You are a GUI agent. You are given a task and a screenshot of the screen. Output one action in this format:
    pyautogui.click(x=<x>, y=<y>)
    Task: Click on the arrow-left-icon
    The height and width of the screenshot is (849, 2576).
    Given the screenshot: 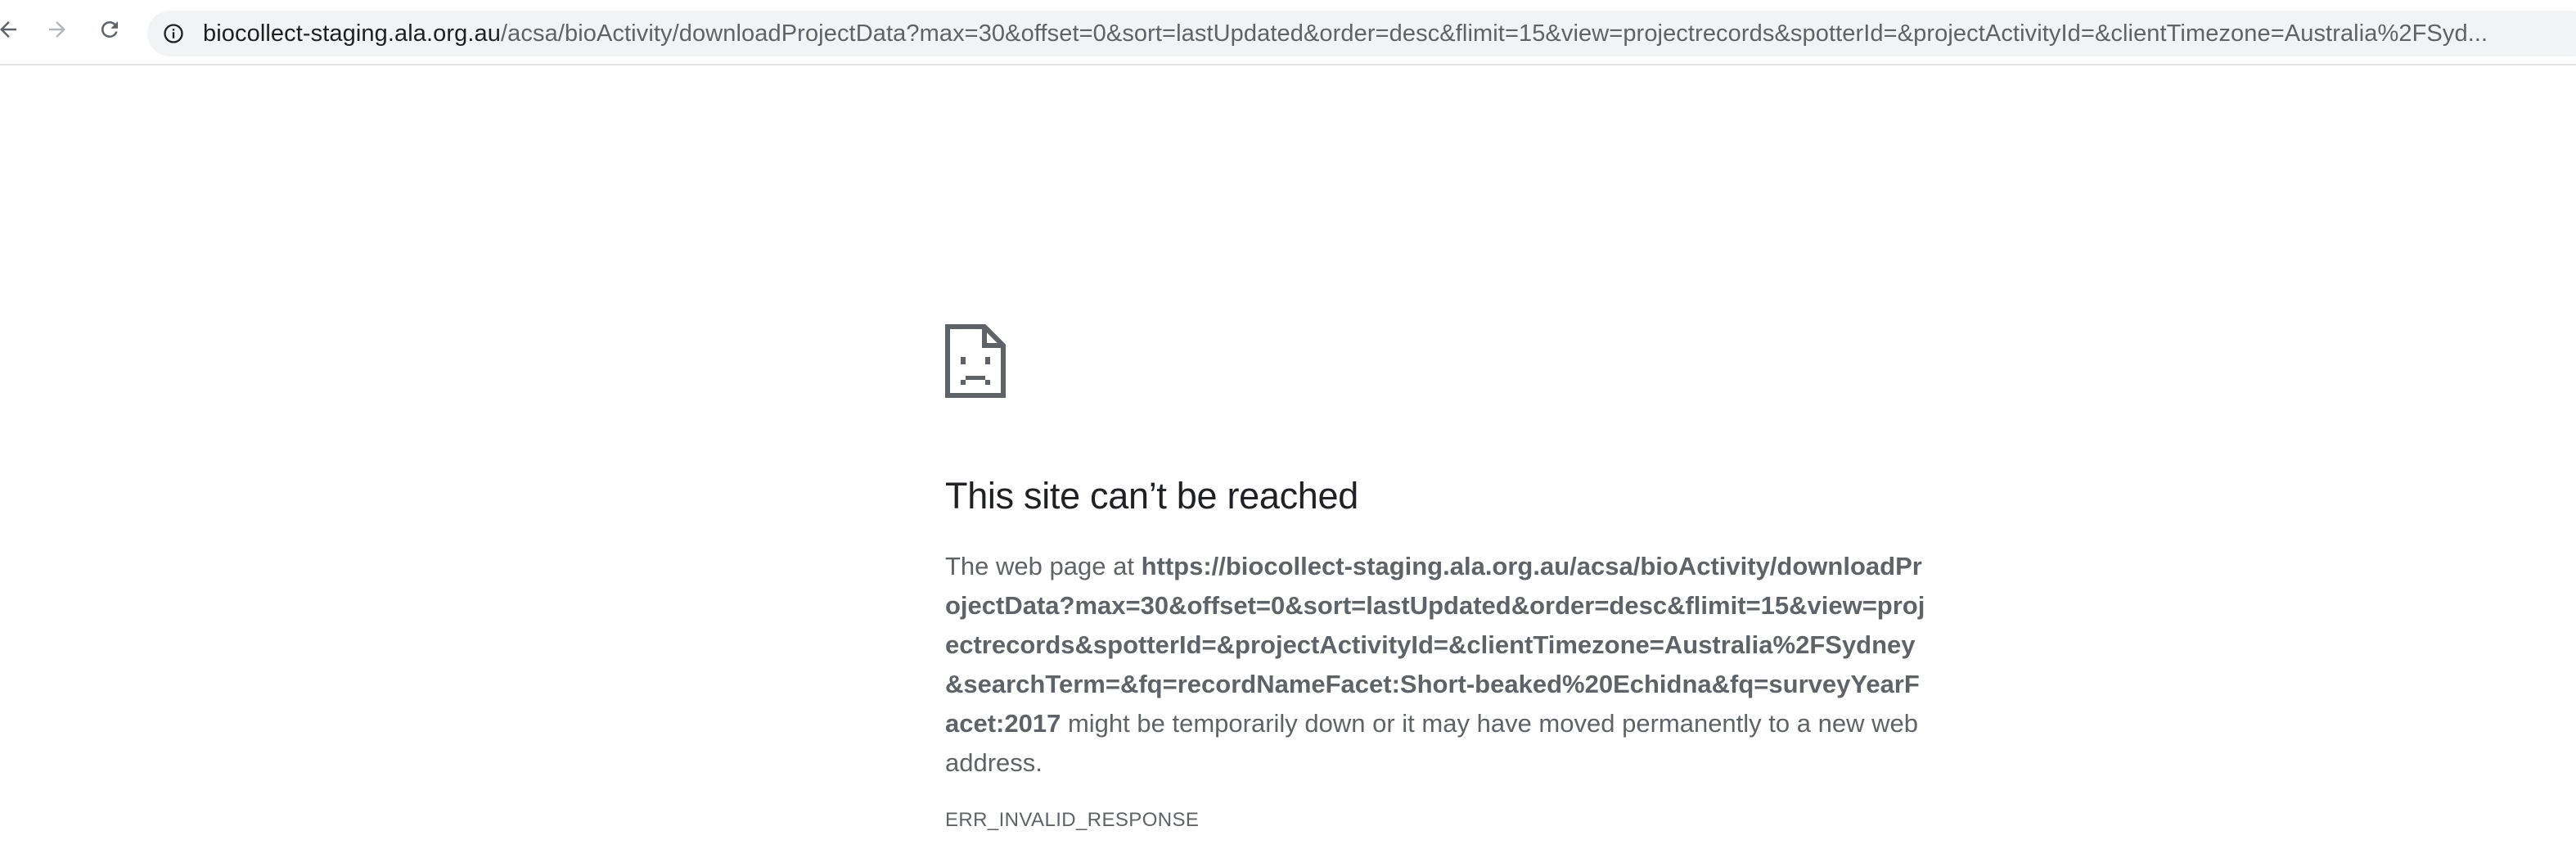 What is the action you would take?
    pyautogui.click(x=8, y=30)
    